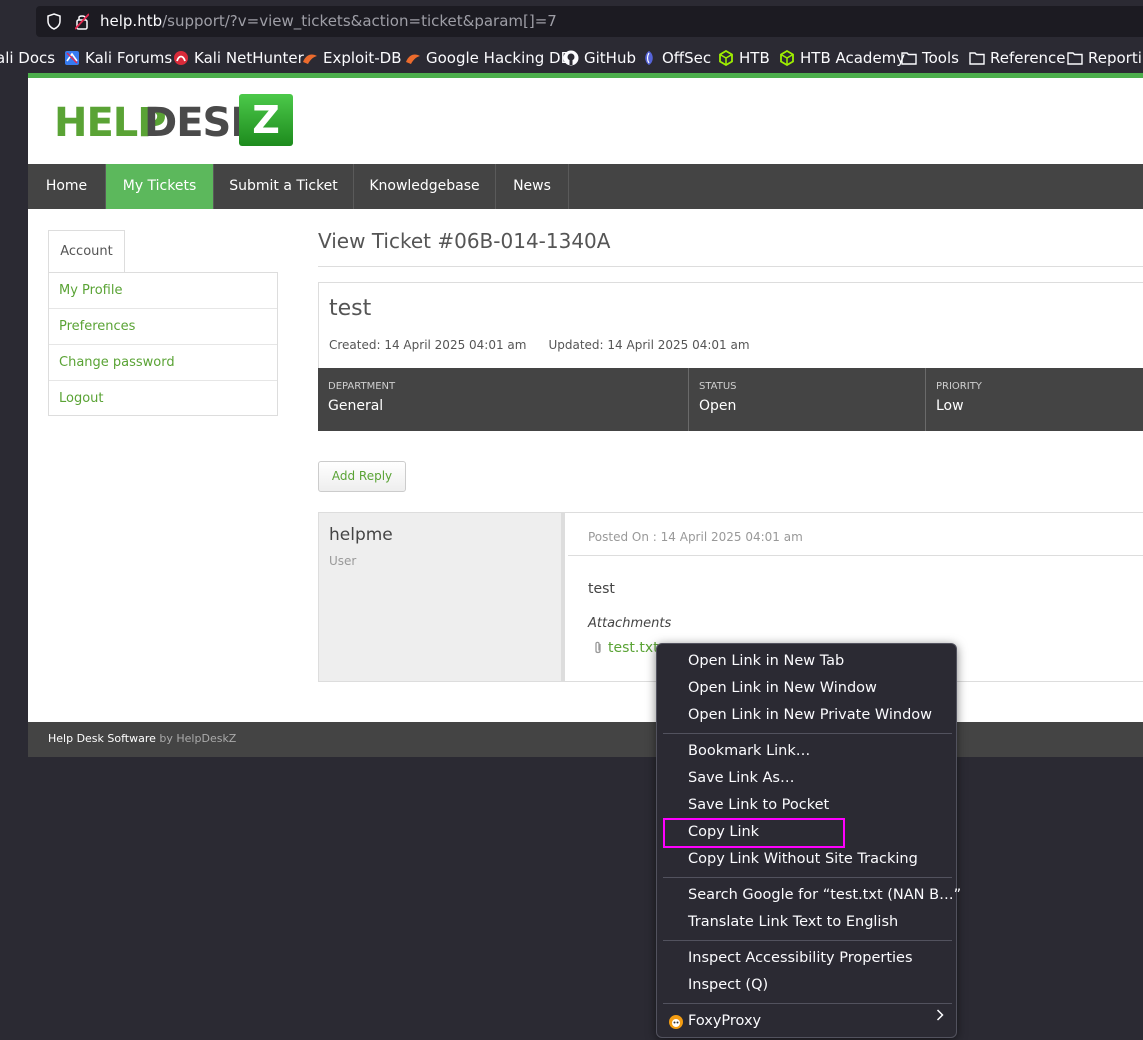 This screenshot has height=1040, width=1143. I want to click on bookmark-github: GitHub, so click(599, 58).